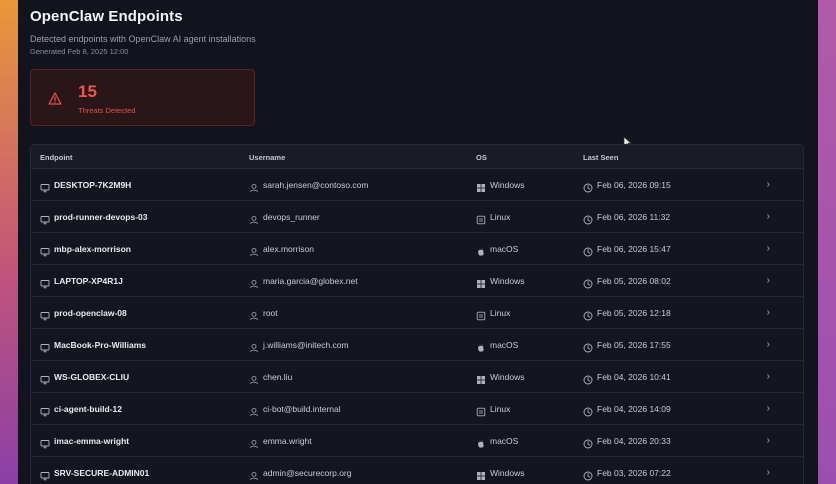 Image resolution: width=836 pixels, height=484 pixels. What do you see at coordinates (55, 98) in the screenshot?
I see `warning-icon` at bounding box center [55, 98].